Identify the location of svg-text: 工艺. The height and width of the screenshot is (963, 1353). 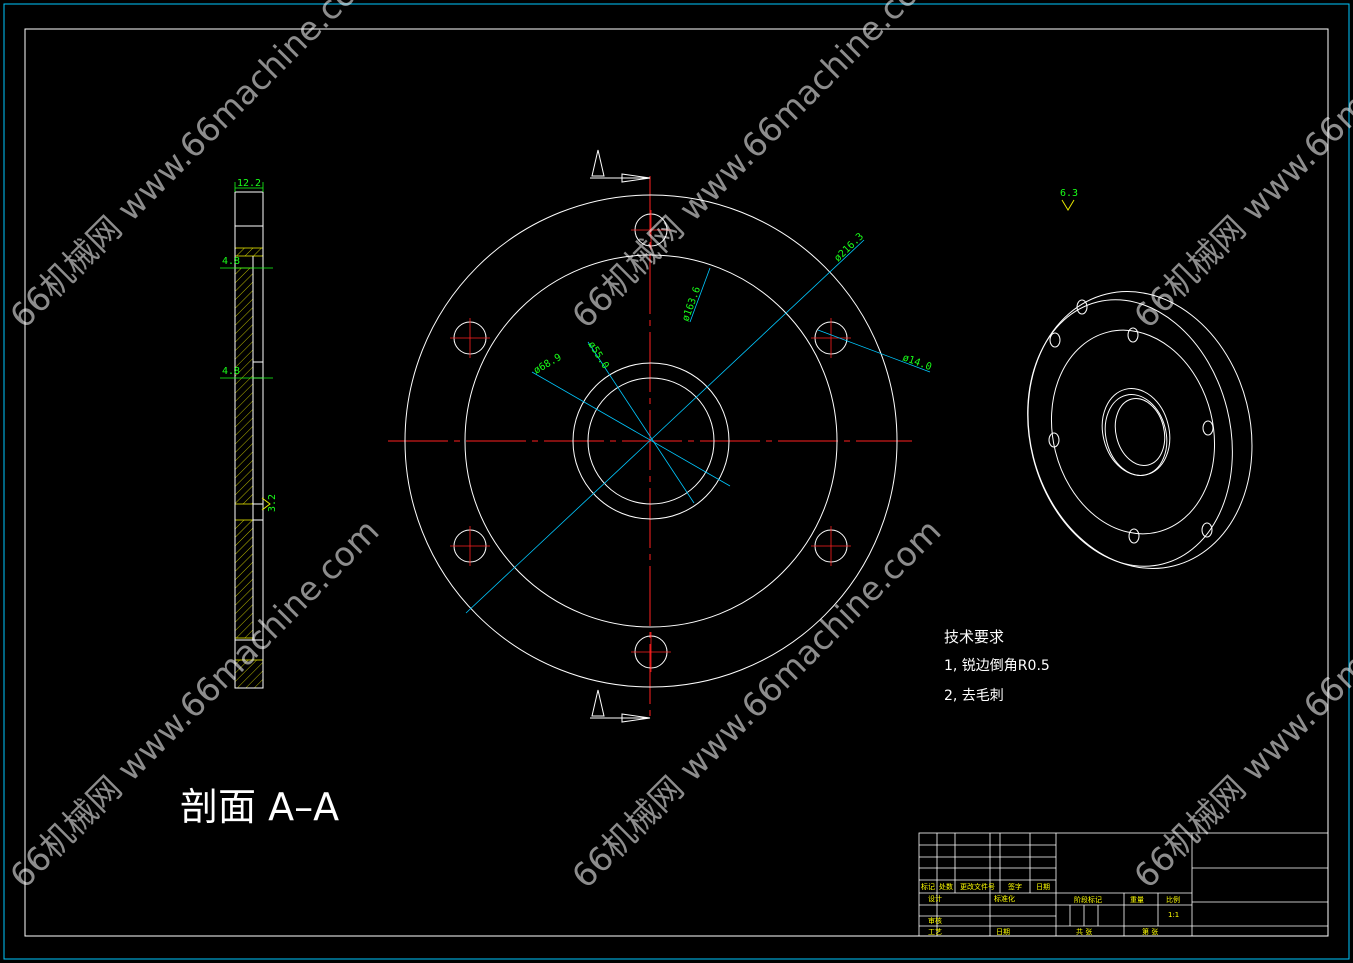
(935, 932).